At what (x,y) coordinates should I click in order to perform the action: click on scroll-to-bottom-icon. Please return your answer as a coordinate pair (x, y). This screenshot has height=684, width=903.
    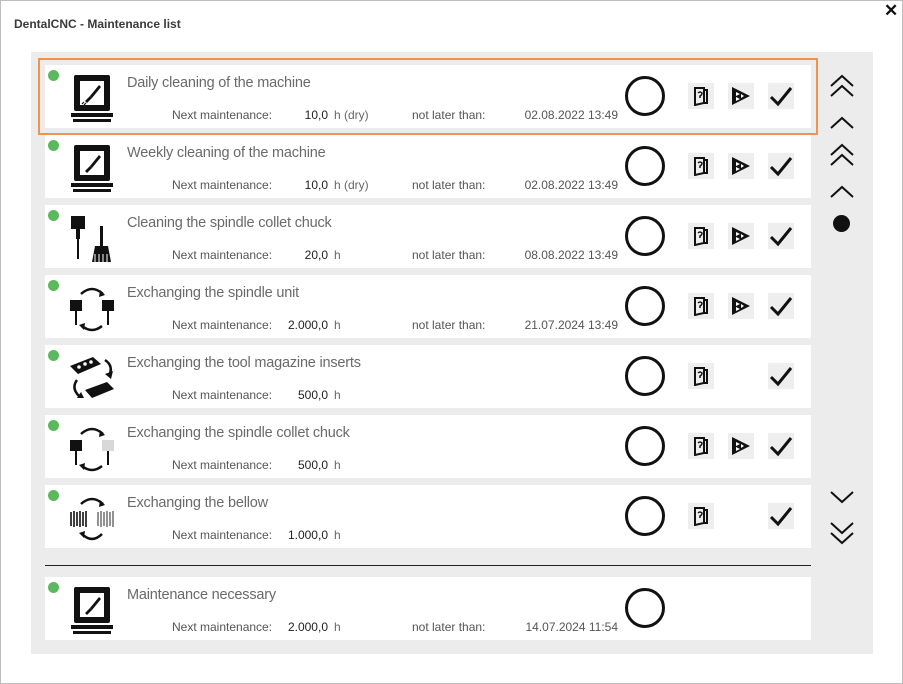
    Looking at the image, I should click on (842, 533).